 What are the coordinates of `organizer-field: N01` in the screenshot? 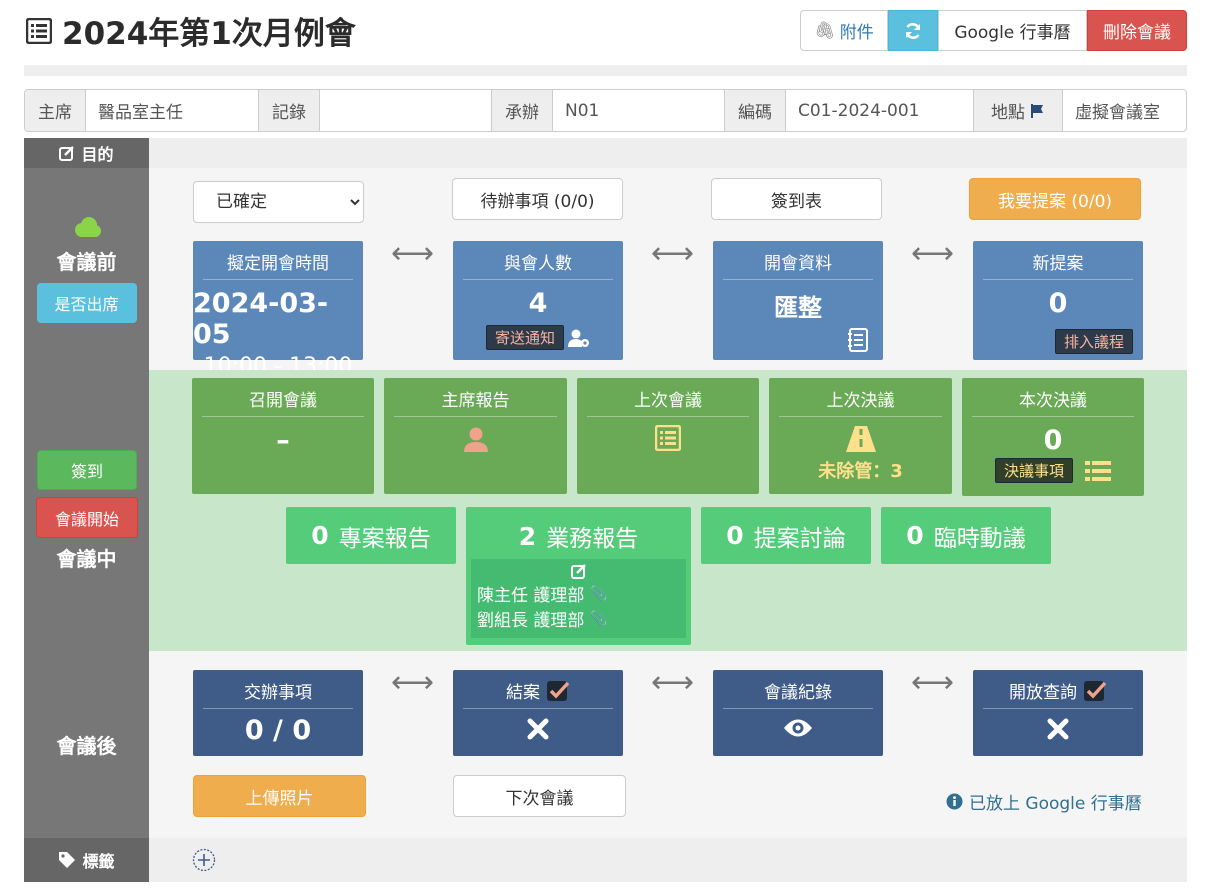 It's located at (639, 110).